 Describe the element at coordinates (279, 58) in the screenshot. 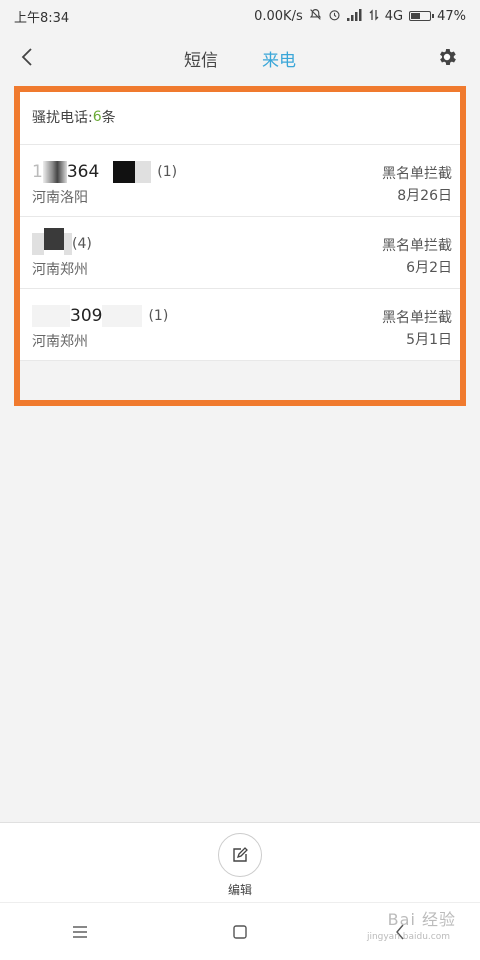

I see `tab-calls: 来电` at that location.